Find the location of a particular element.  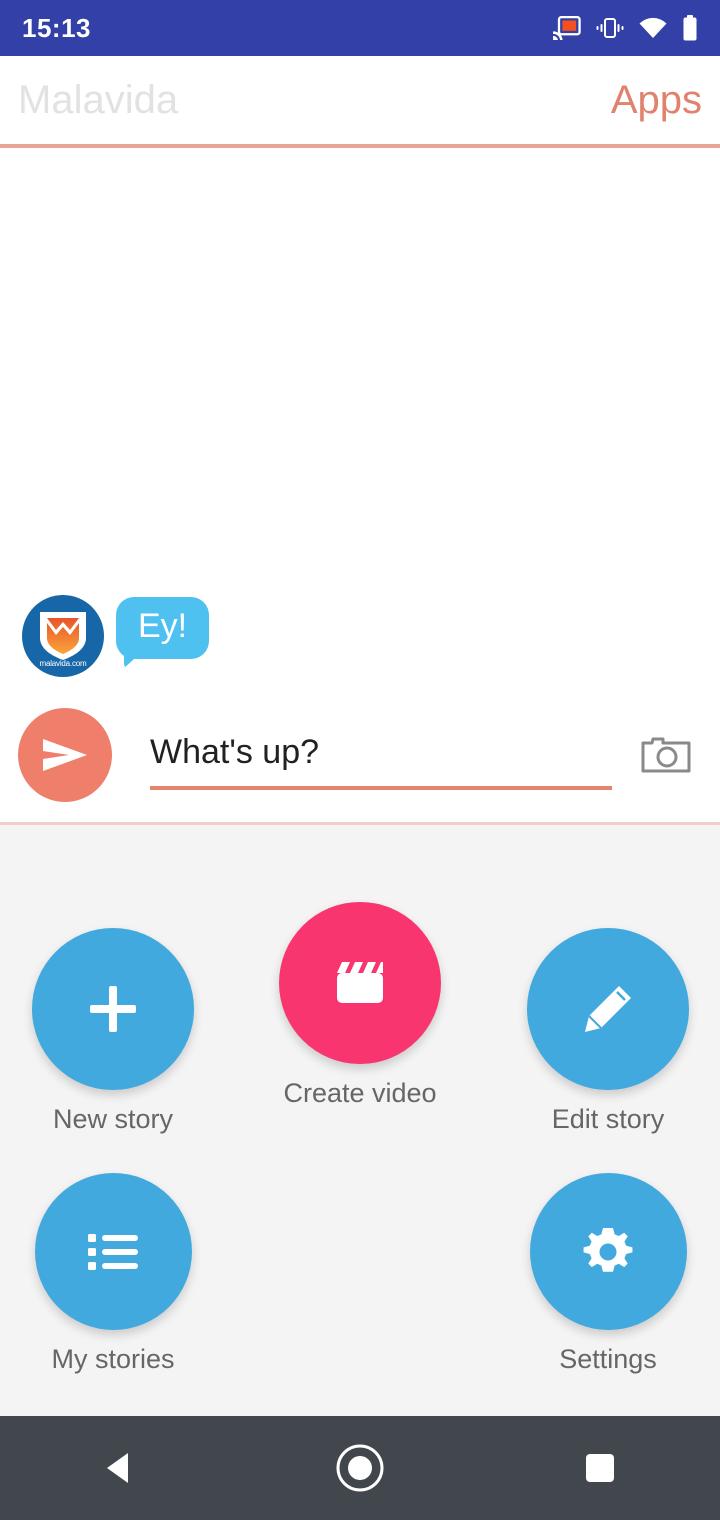

new-story-action: New story is located at coordinates (113, 1031).